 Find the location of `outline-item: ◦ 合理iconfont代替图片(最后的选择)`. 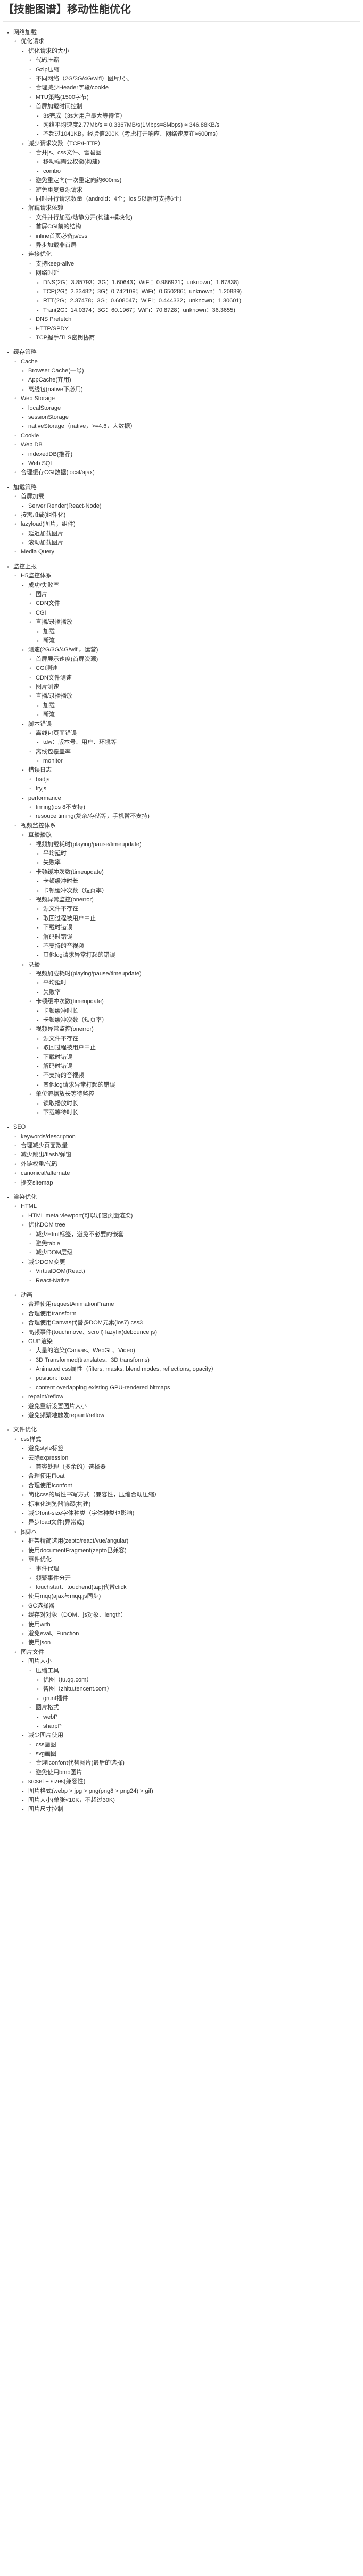

outline-item: ◦ 合理iconfont代替图片(最后的选择) is located at coordinates (181, 1763).